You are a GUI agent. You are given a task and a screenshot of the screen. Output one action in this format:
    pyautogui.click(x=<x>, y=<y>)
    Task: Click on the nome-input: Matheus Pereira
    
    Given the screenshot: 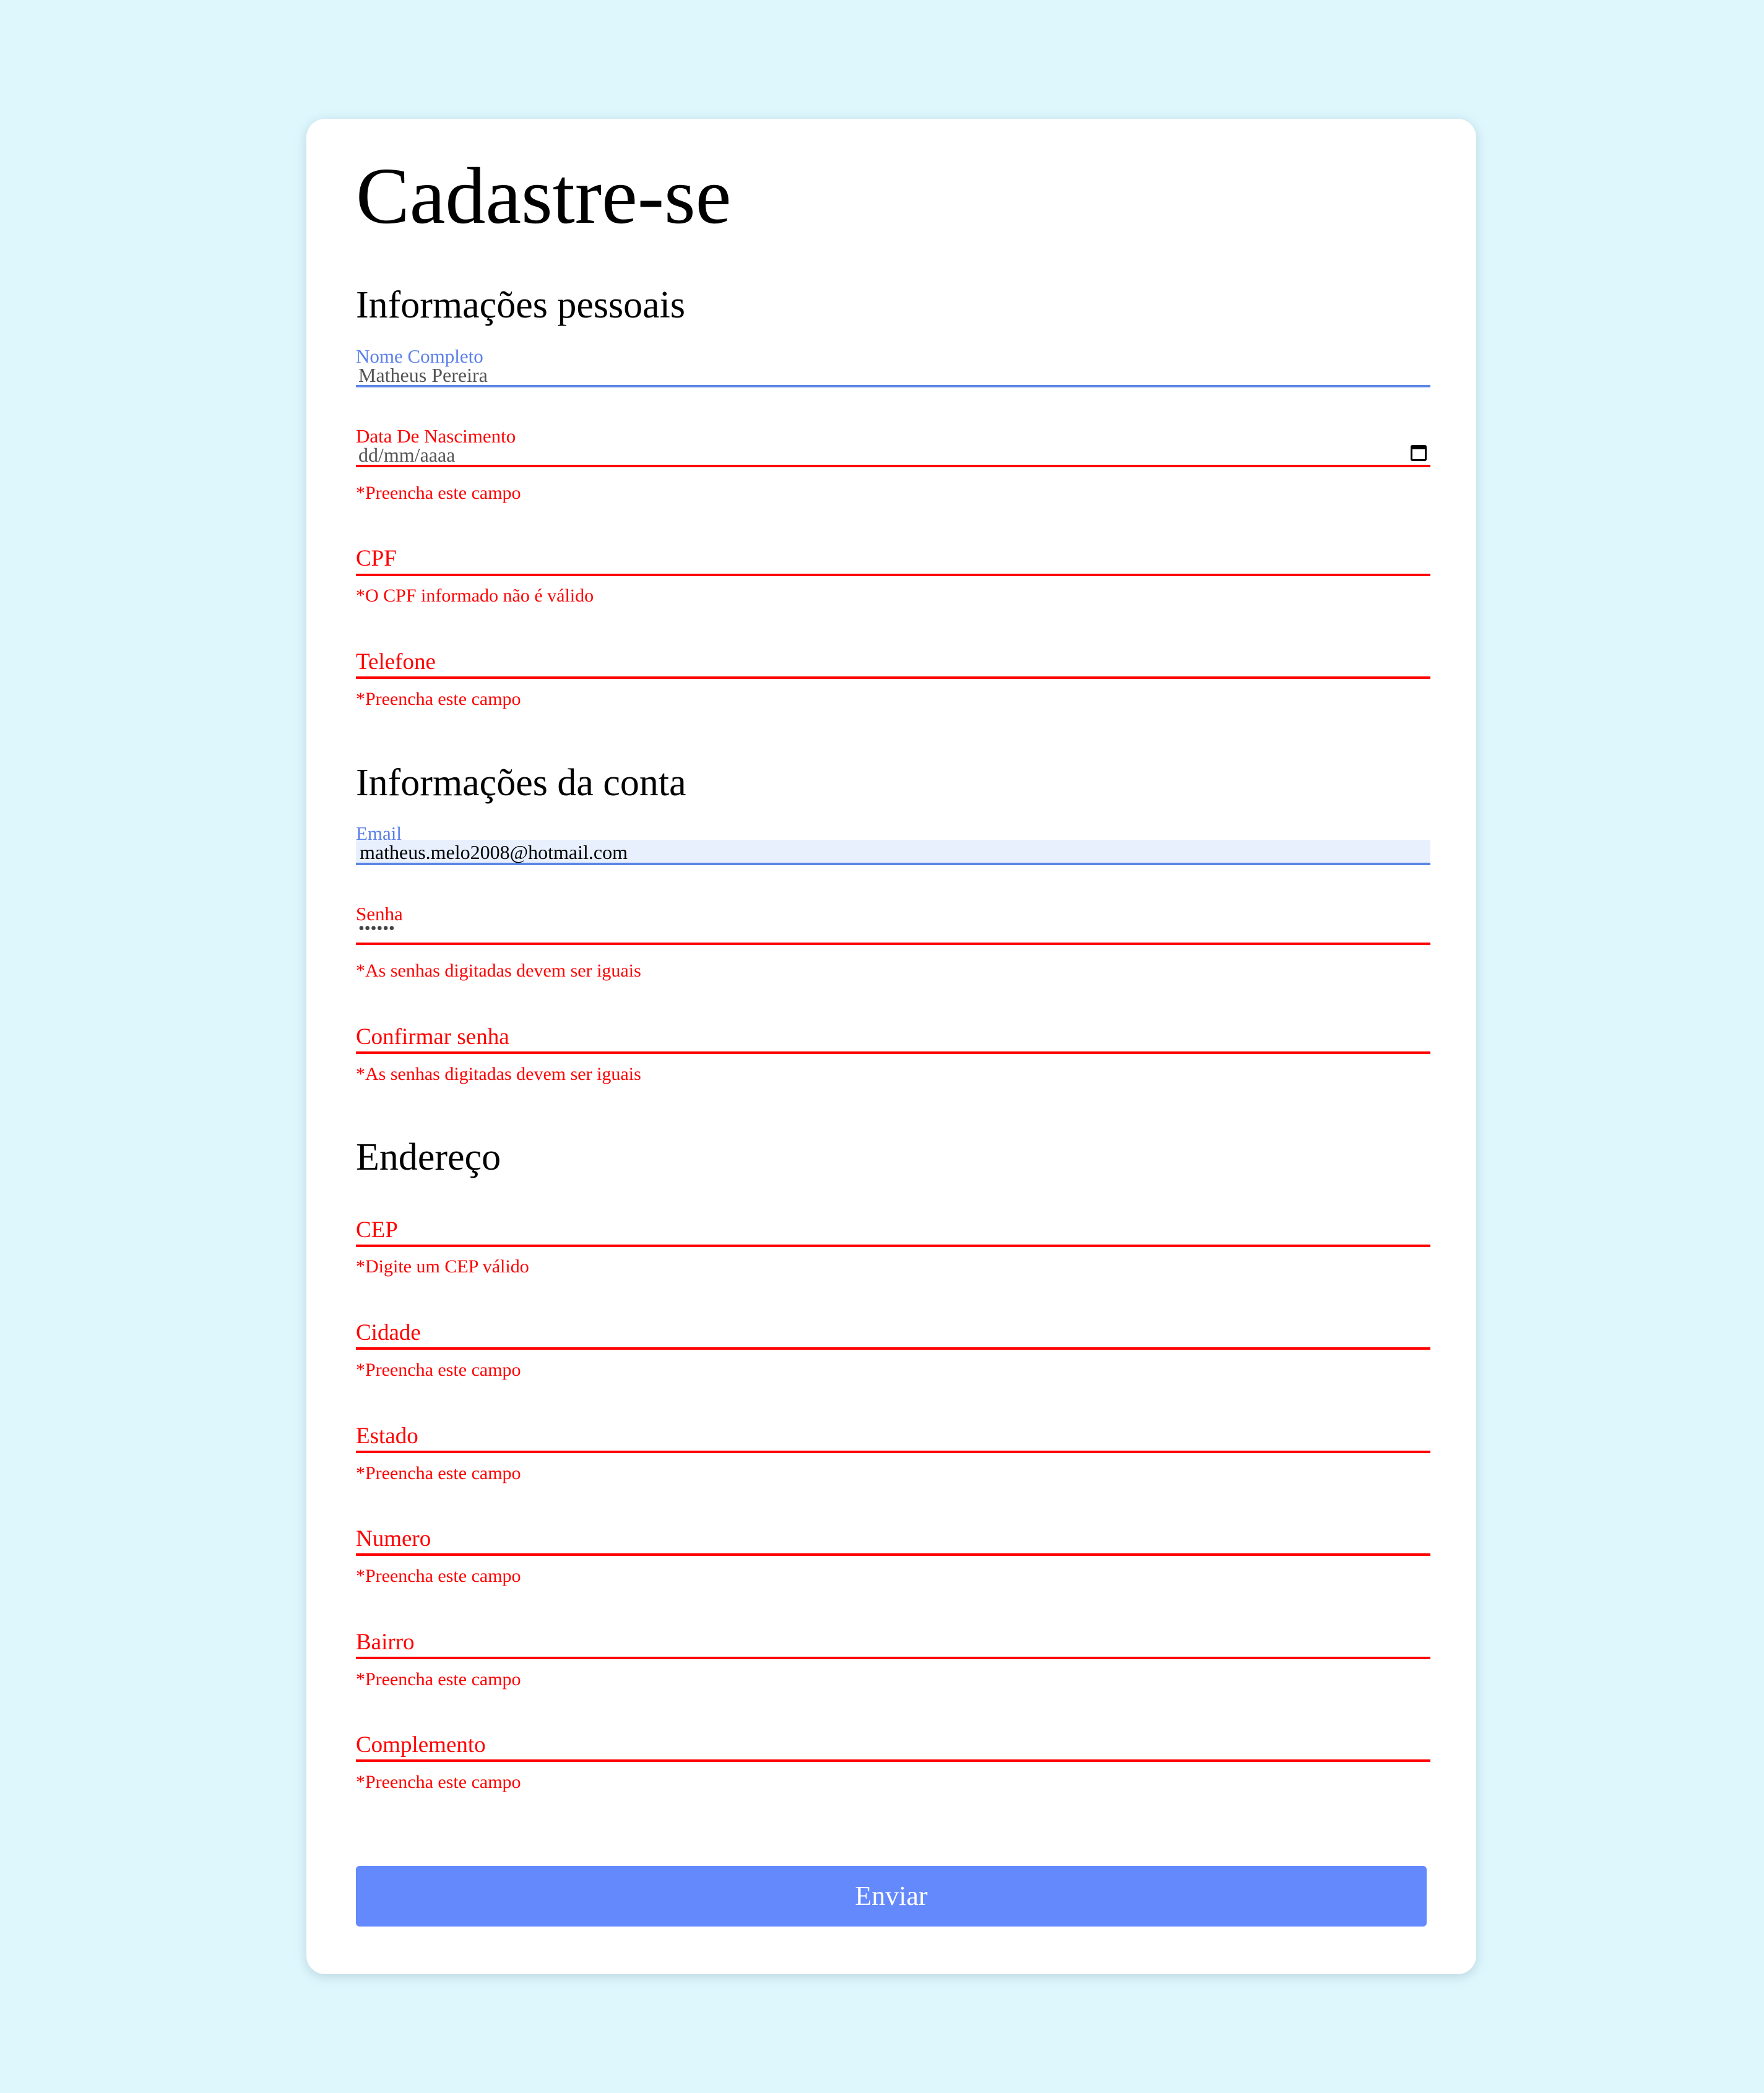 What is the action you would take?
    pyautogui.click(x=423, y=375)
    